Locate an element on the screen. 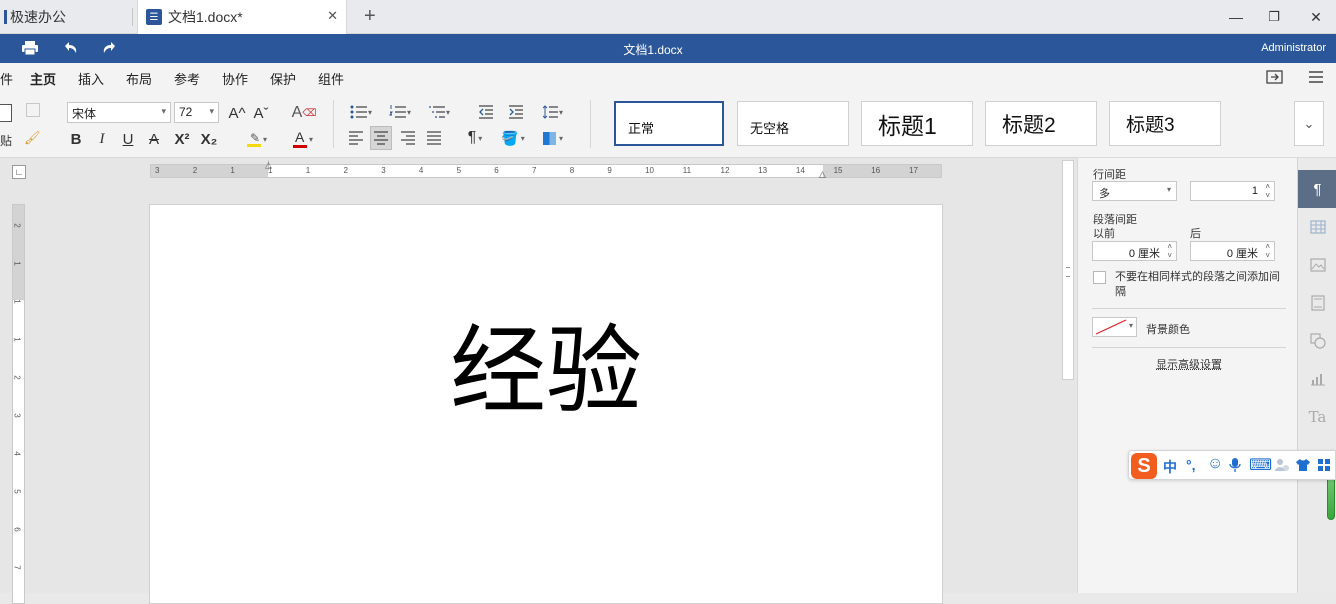 Image resolution: width=1336 pixels, height=604 pixels. chevron-down-icon: ⌄ is located at coordinates (1309, 124).